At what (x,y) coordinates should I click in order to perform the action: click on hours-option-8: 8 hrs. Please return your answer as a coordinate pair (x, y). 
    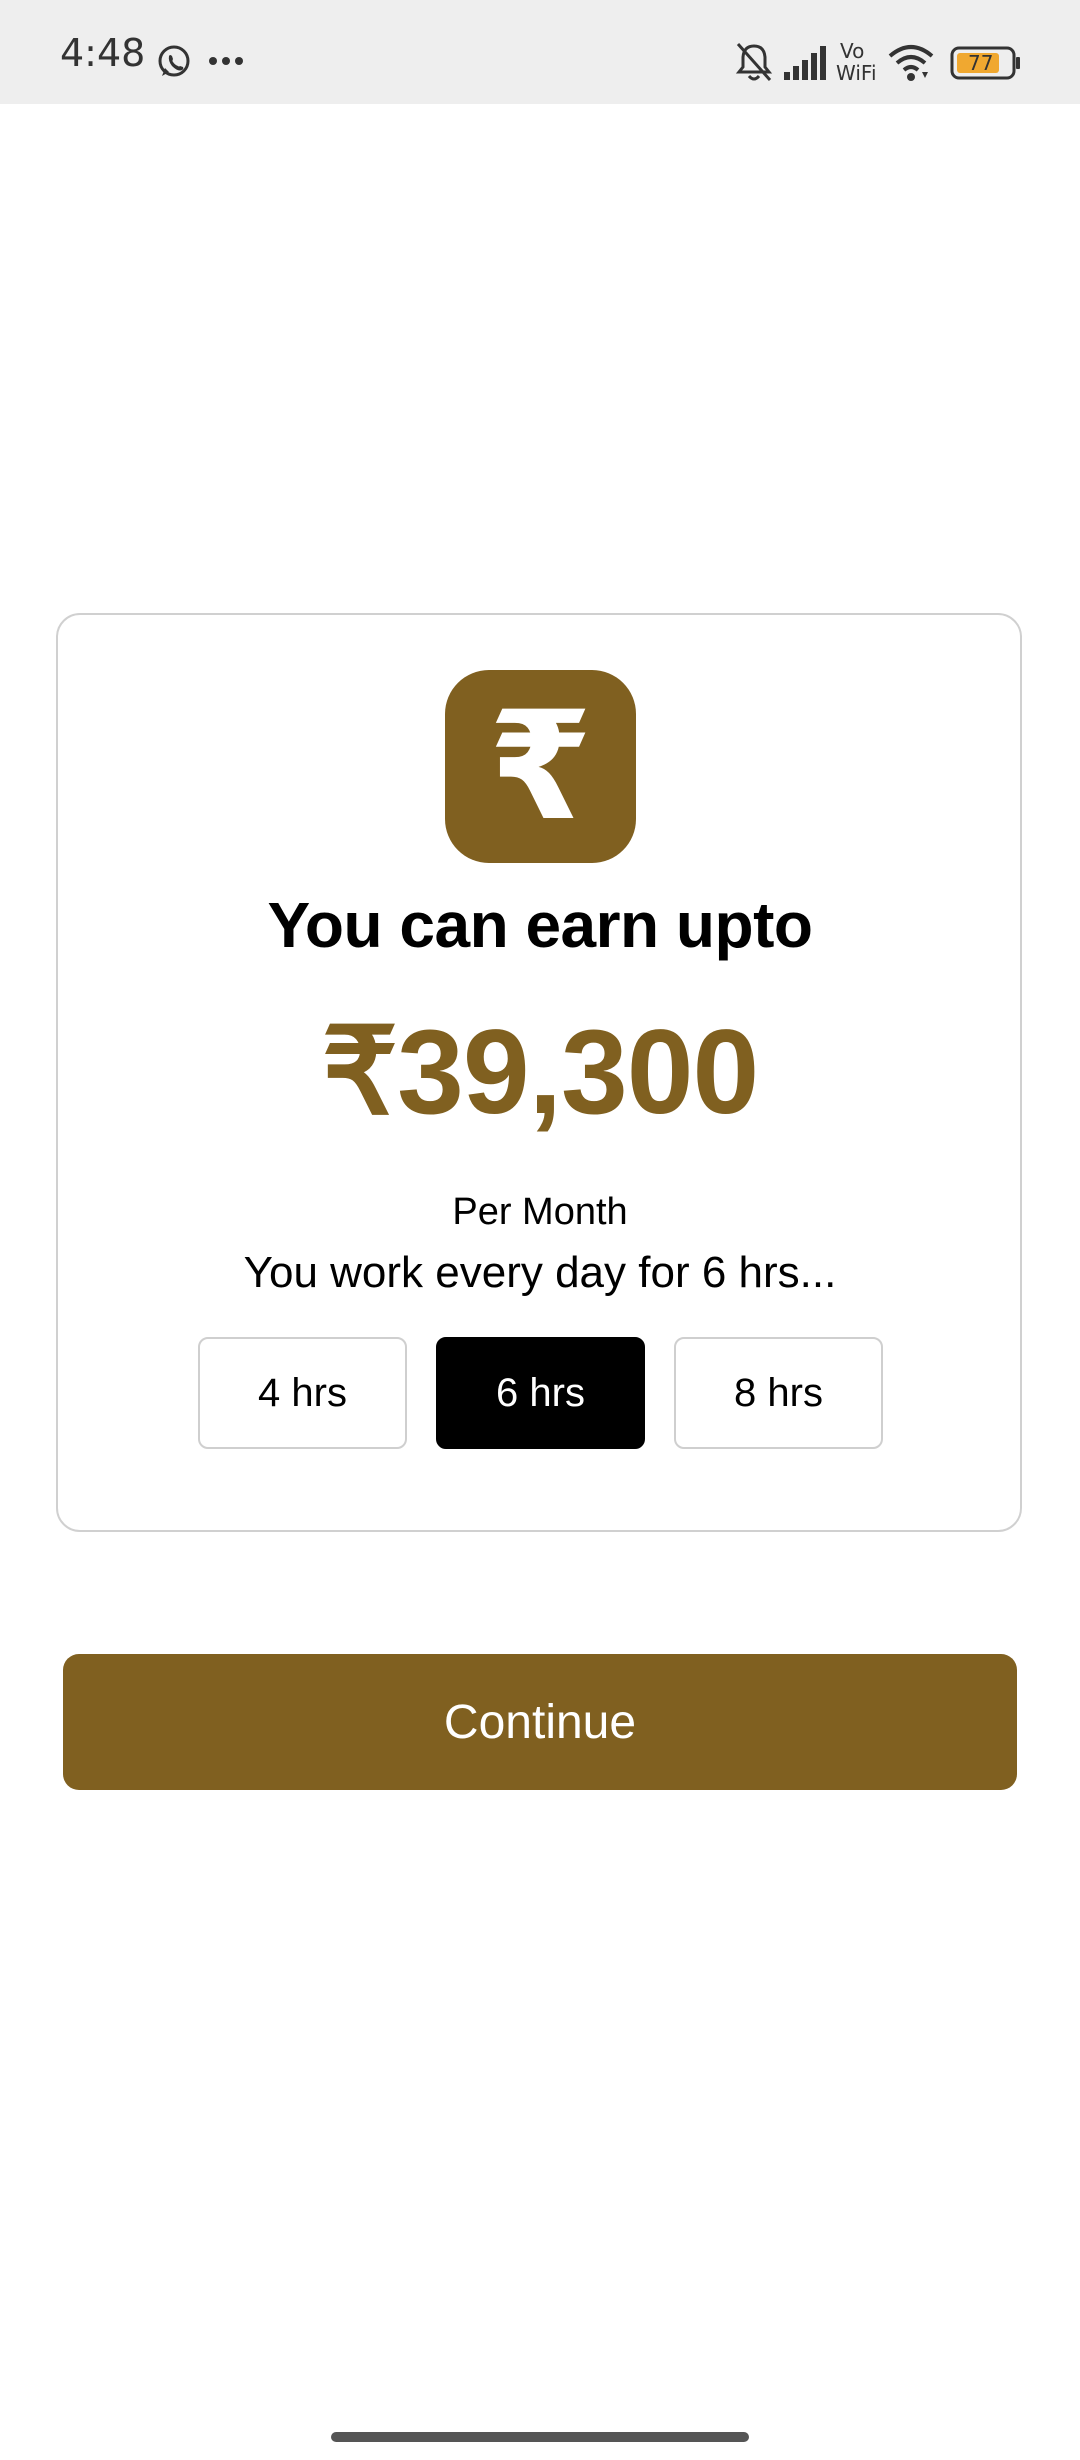
    Looking at the image, I should click on (778, 1393).